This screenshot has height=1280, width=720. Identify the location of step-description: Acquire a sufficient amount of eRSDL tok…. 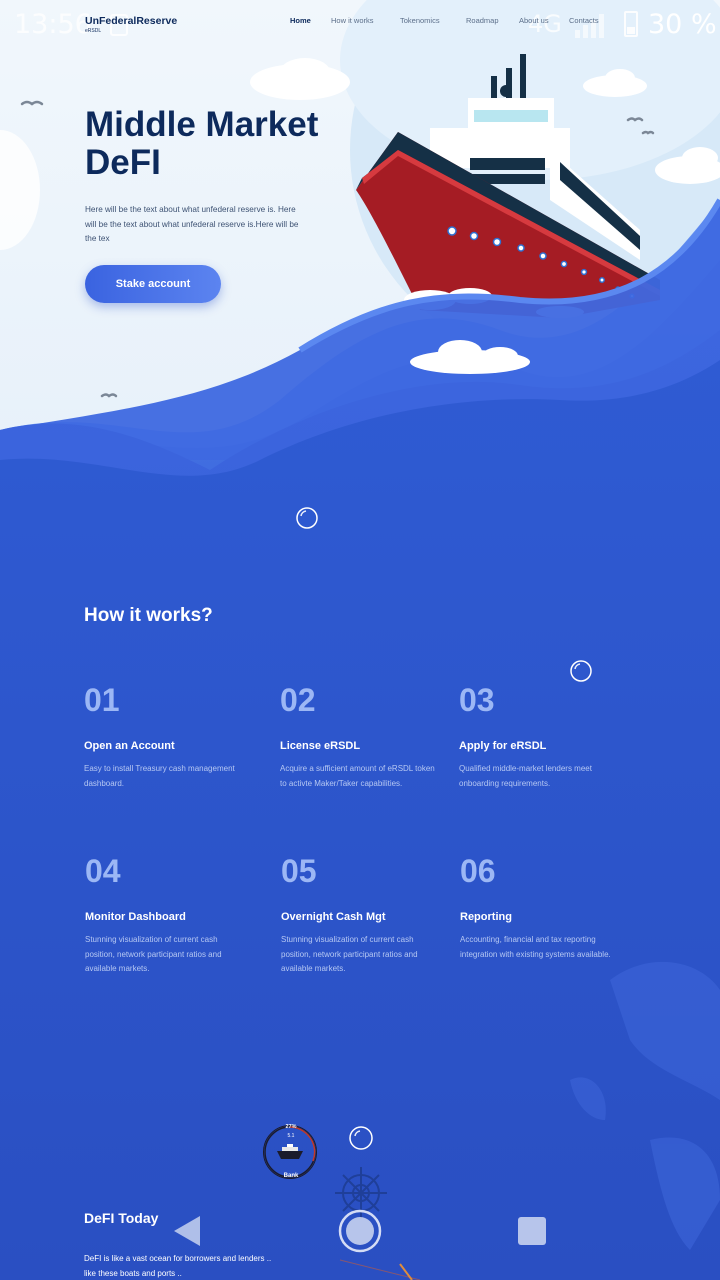
(357, 776).